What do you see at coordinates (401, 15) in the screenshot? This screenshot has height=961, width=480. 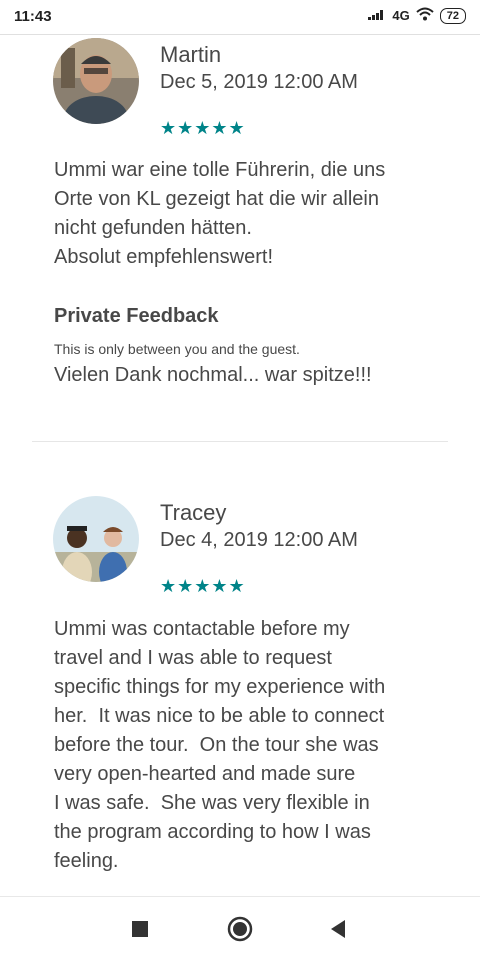 I see `network-type: 4G` at bounding box center [401, 15].